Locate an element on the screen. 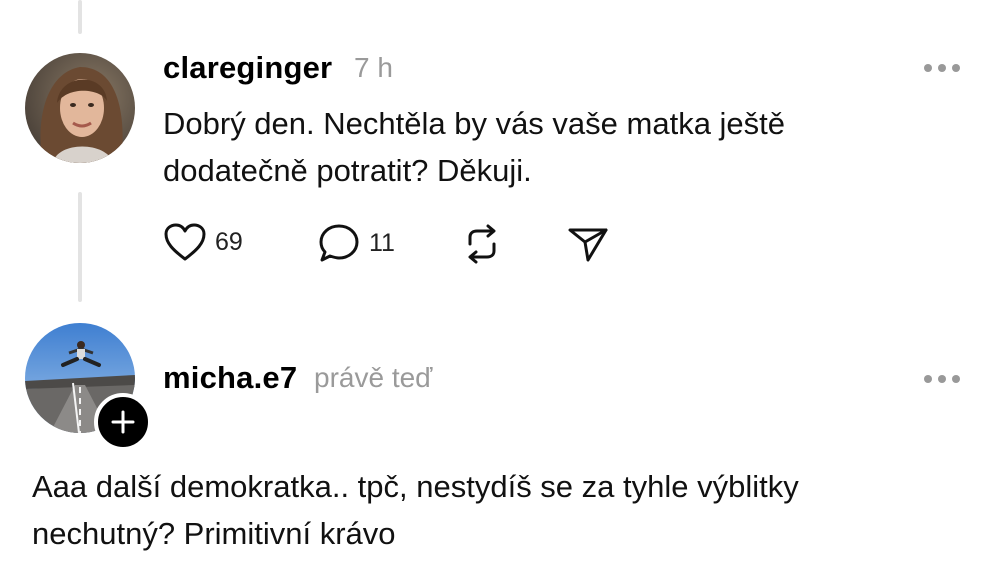 The image size is (1000, 587). heart-icon is located at coordinates (185, 242).